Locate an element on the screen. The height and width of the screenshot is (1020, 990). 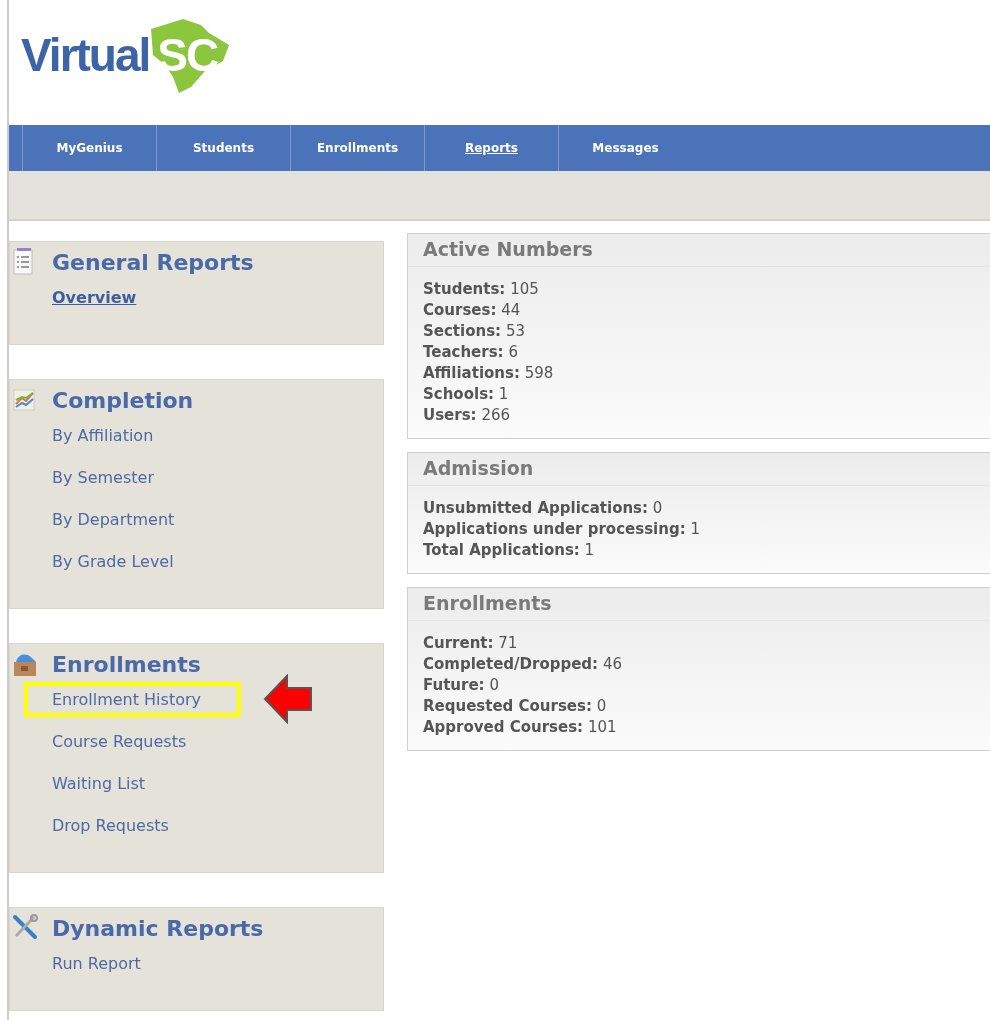
stat-line: Courses: 44 is located at coordinates (472, 310).